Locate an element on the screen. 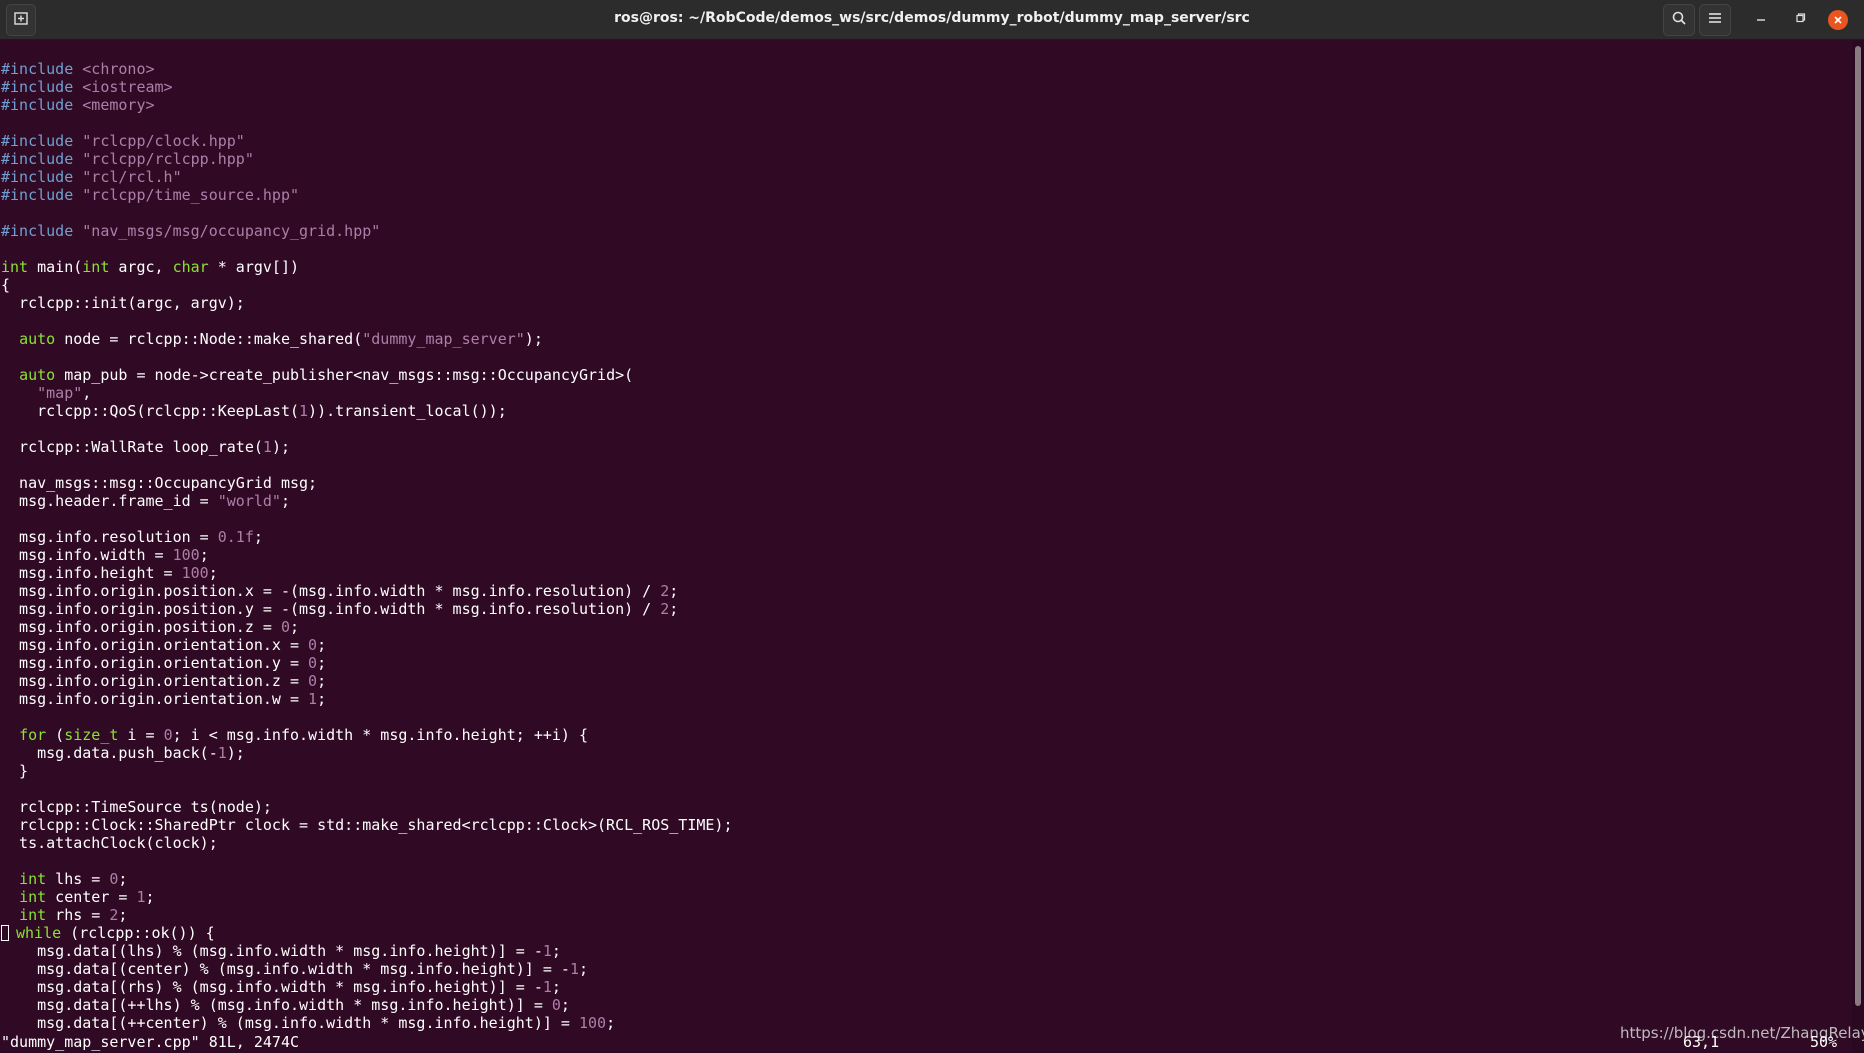 This screenshot has height=1053, width=1864. scrollbar is located at coordinates (1858, 546).